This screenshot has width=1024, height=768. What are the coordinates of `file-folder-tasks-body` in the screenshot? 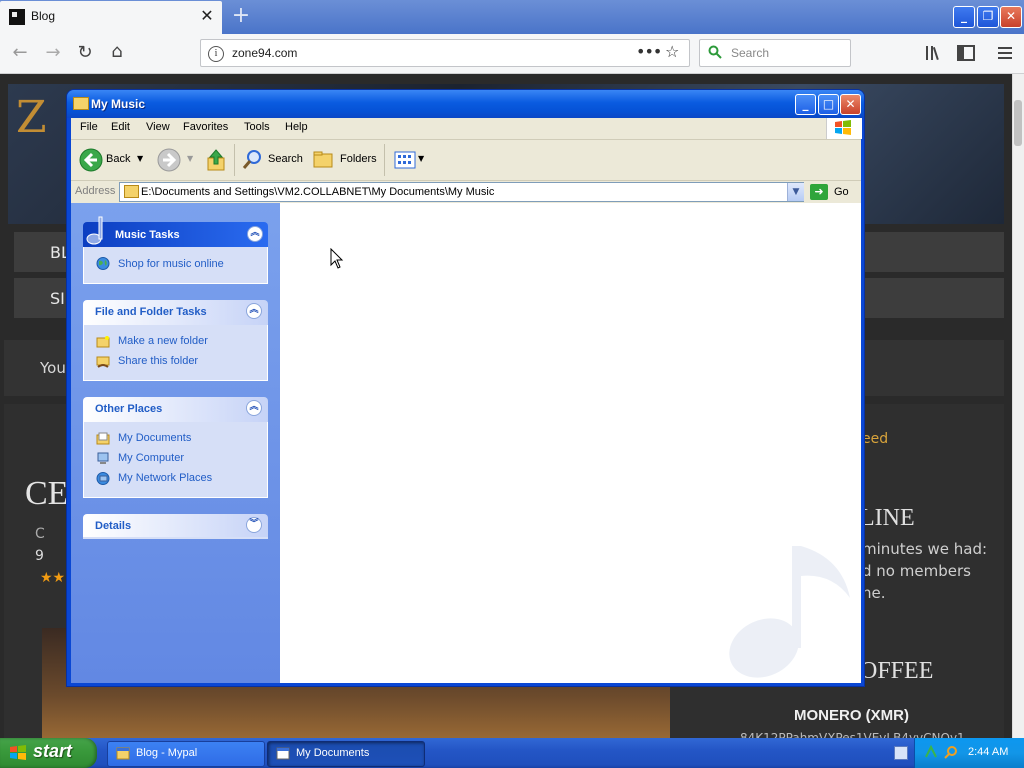 It's located at (175, 353).